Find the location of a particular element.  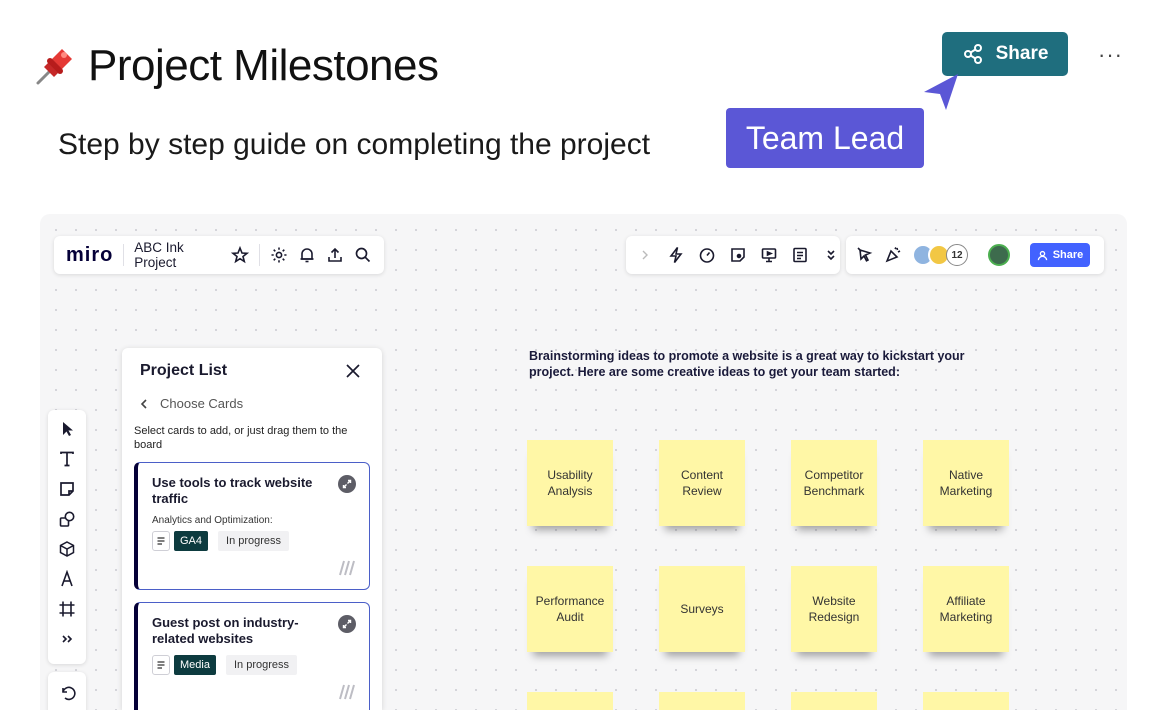

sticky-note: Competitor Benchmark is located at coordinates (834, 483).